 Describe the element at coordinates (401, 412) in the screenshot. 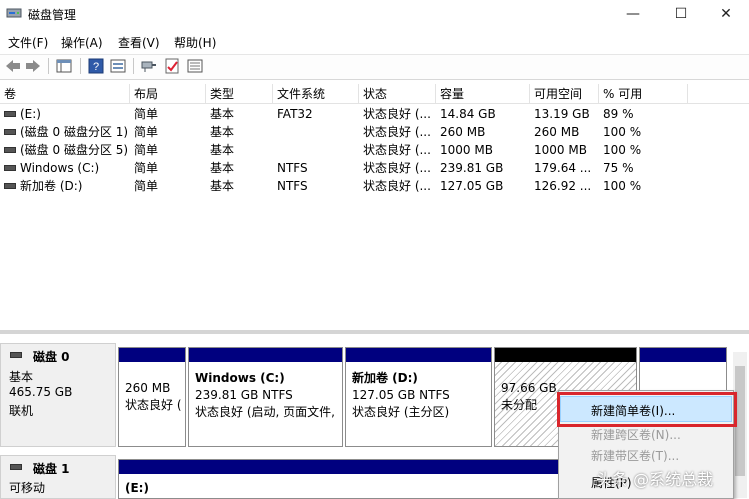

I see `partition-status: 状态良好 (主分区)` at that location.